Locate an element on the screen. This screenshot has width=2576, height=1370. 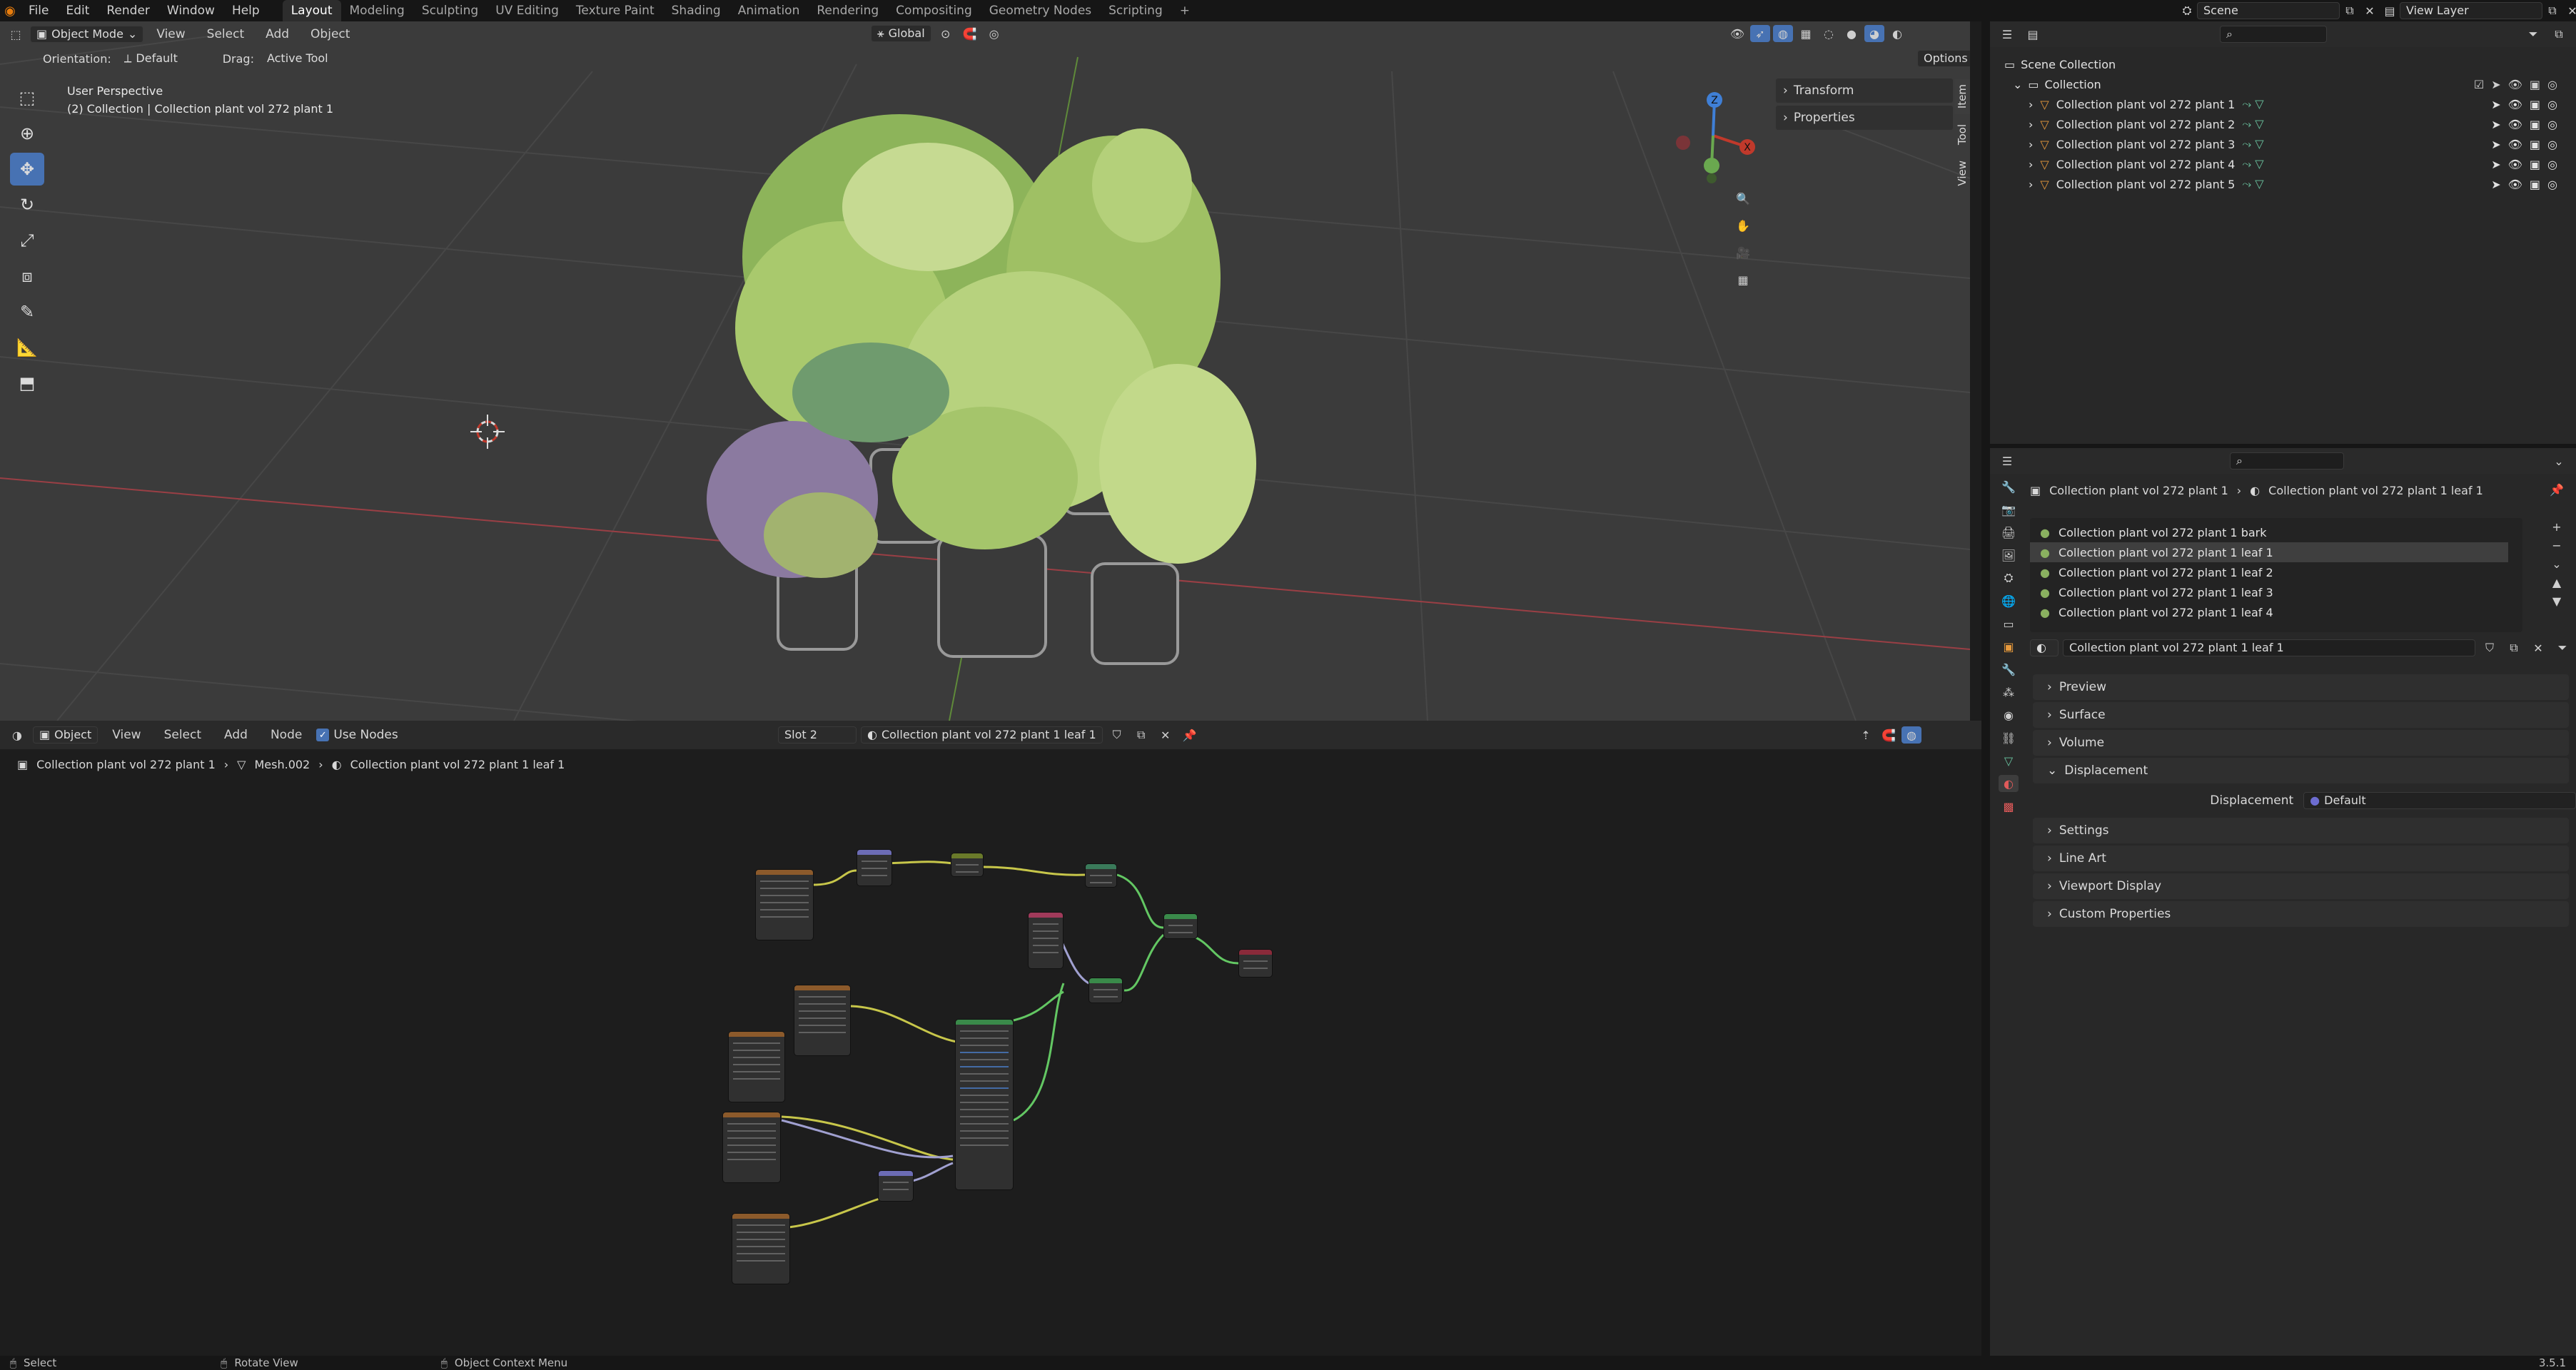
panel-volume: › Volume is located at coordinates (2301, 743).